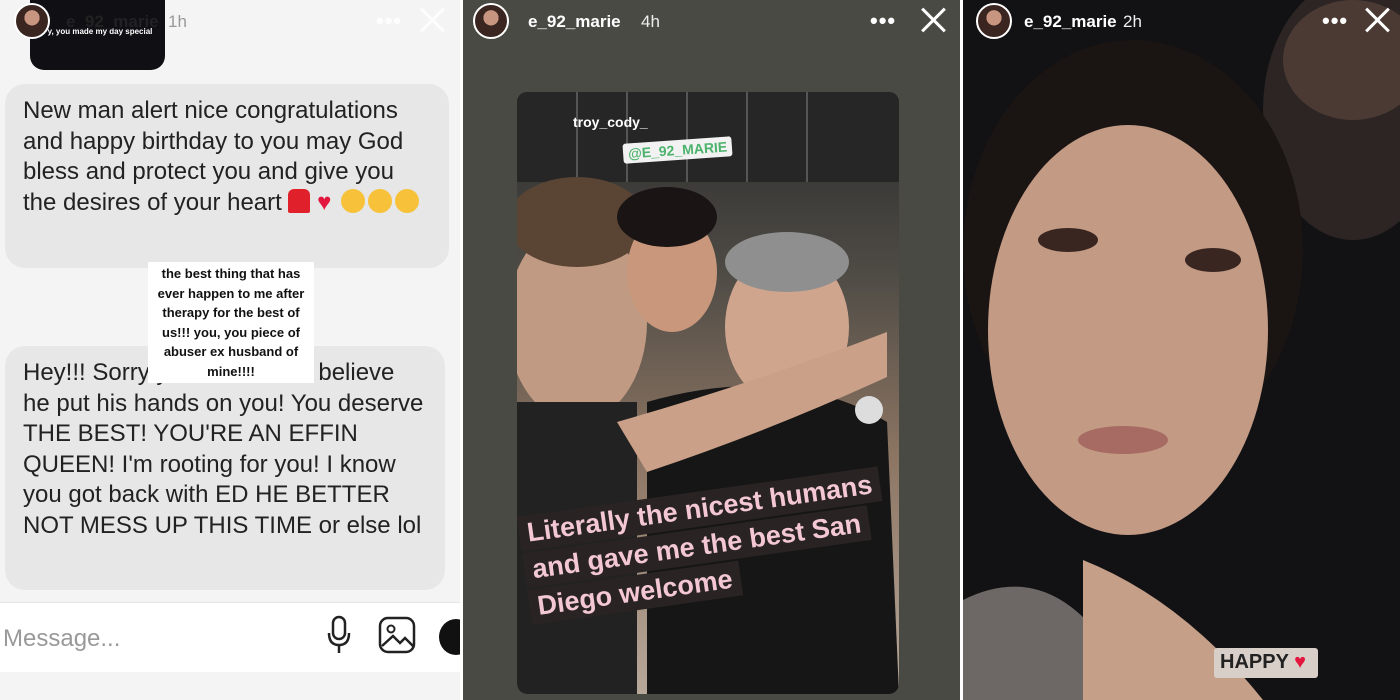 This screenshot has height=700, width=1400. I want to click on happy-sticker: HAPPY ♥, so click(1266, 663).